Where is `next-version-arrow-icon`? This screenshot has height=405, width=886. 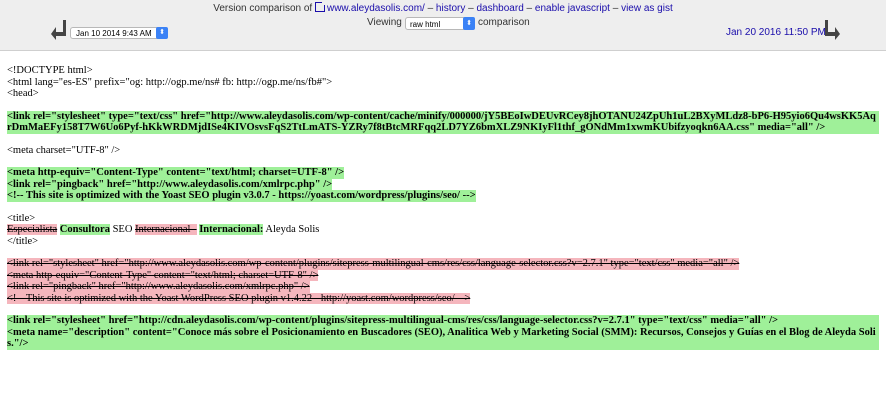 next-version-arrow-icon is located at coordinates (833, 30).